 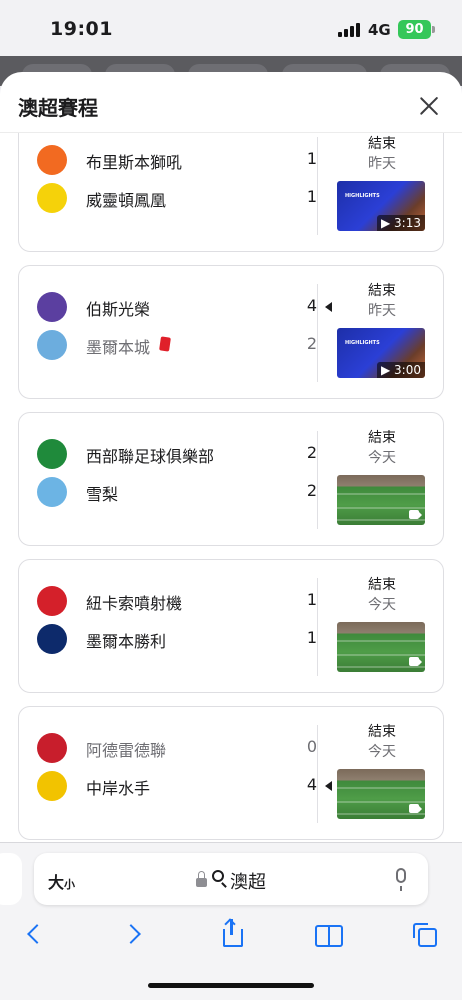 I want to click on text-size-button: 大小, so click(x=61, y=881).